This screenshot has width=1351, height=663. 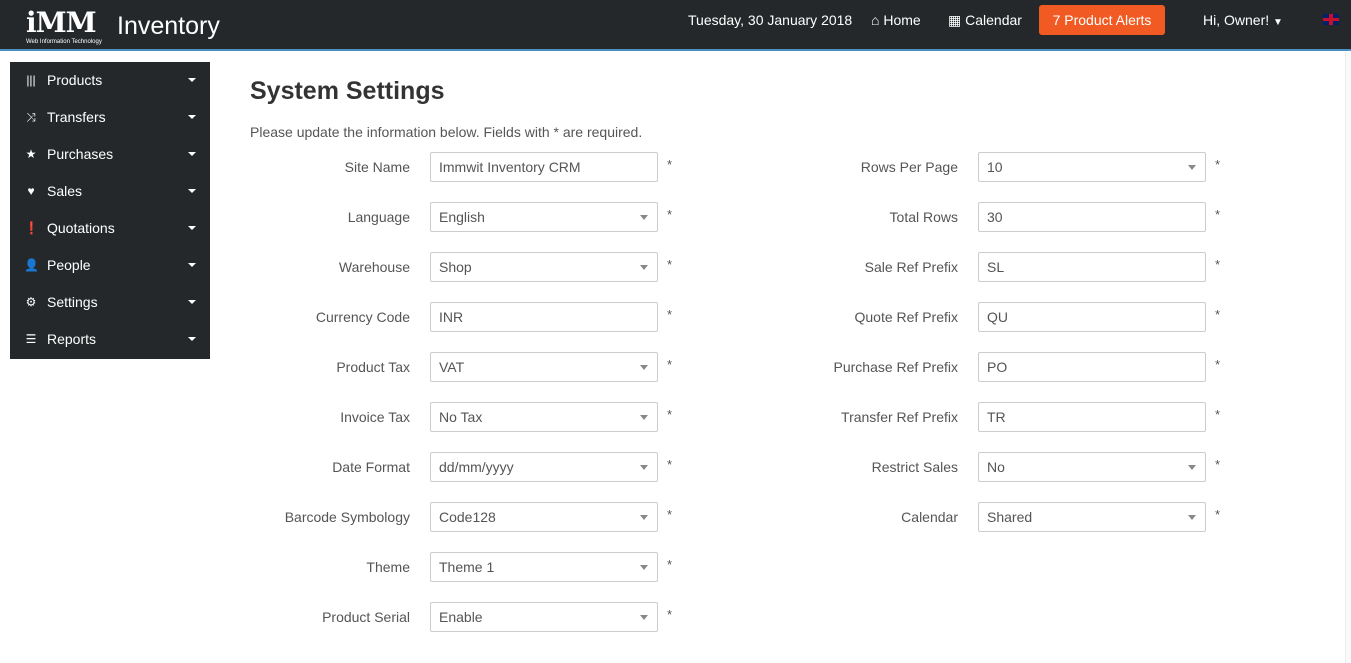 I want to click on quote-ref-prefix-input: QU, so click(x=1092, y=317).